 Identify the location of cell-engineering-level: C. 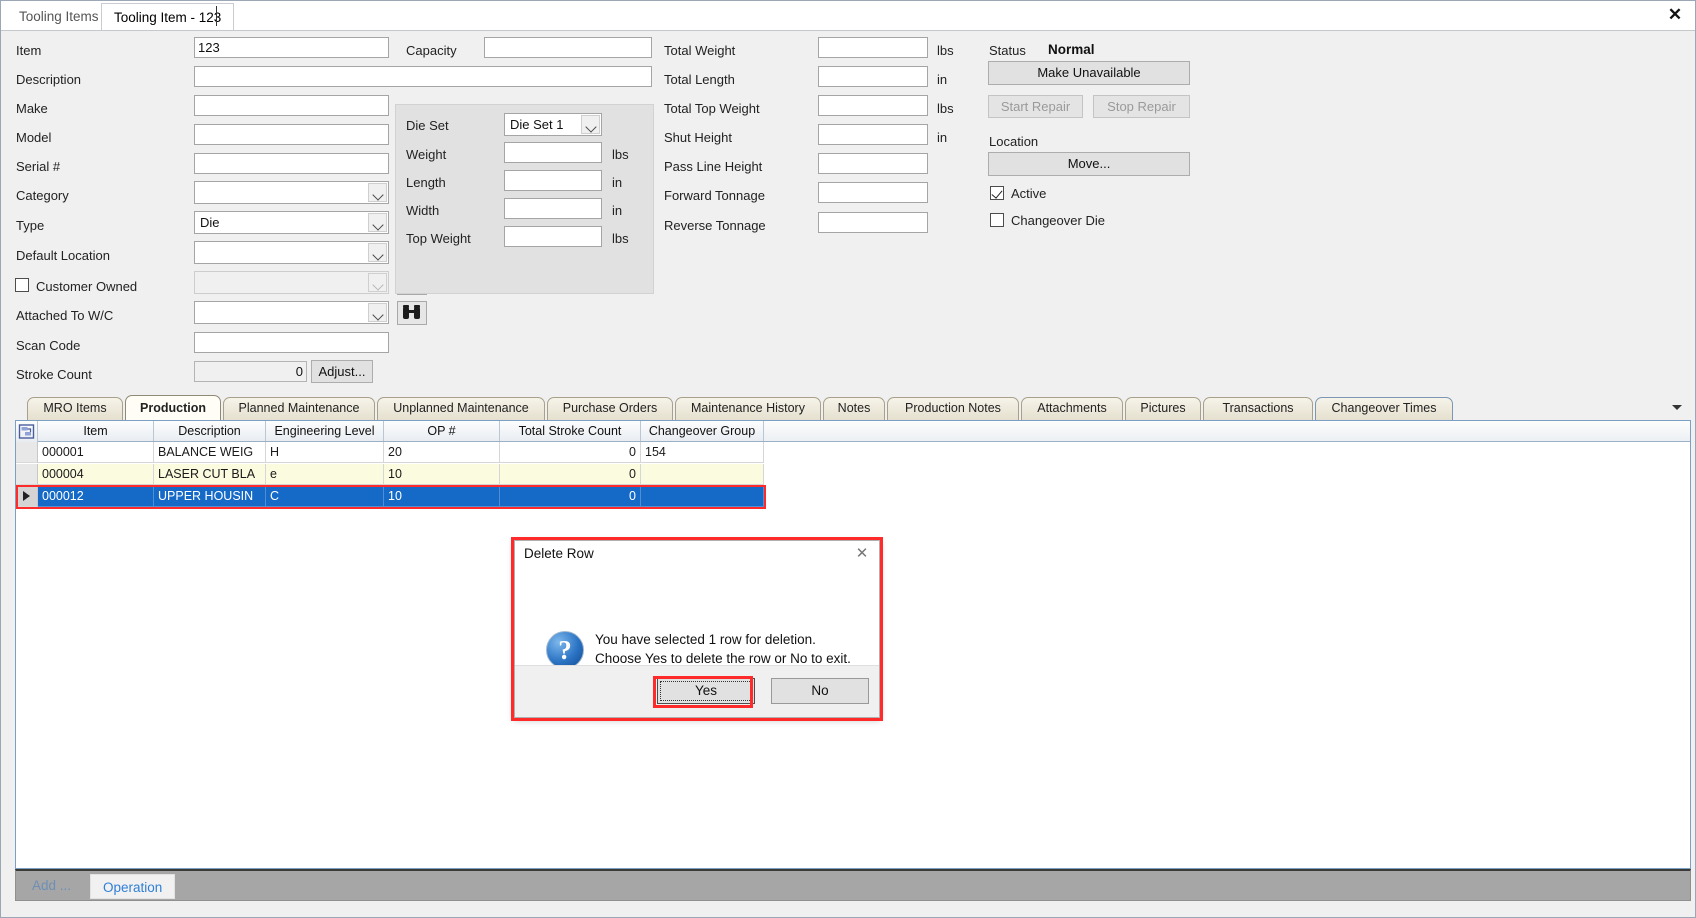
(325, 496).